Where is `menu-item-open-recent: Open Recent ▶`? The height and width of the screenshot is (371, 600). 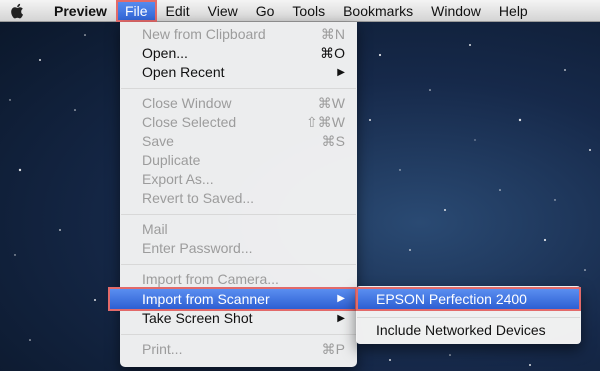
menu-item-open-recent: Open Recent ▶ is located at coordinates (238, 72).